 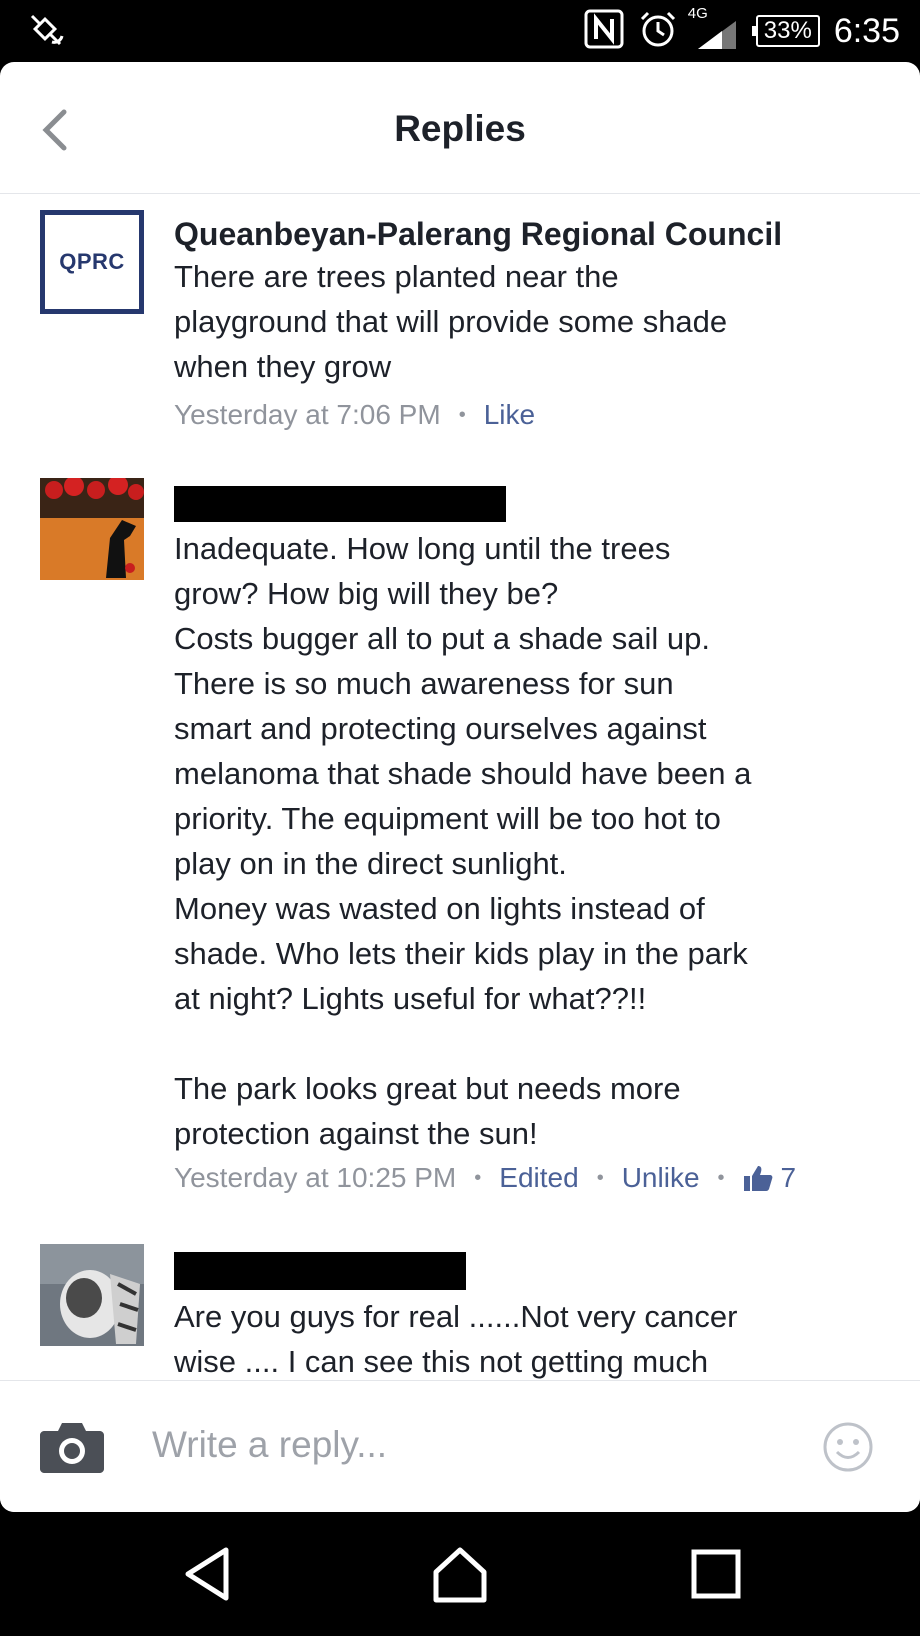 I want to click on page-title: Replies, so click(x=460, y=128).